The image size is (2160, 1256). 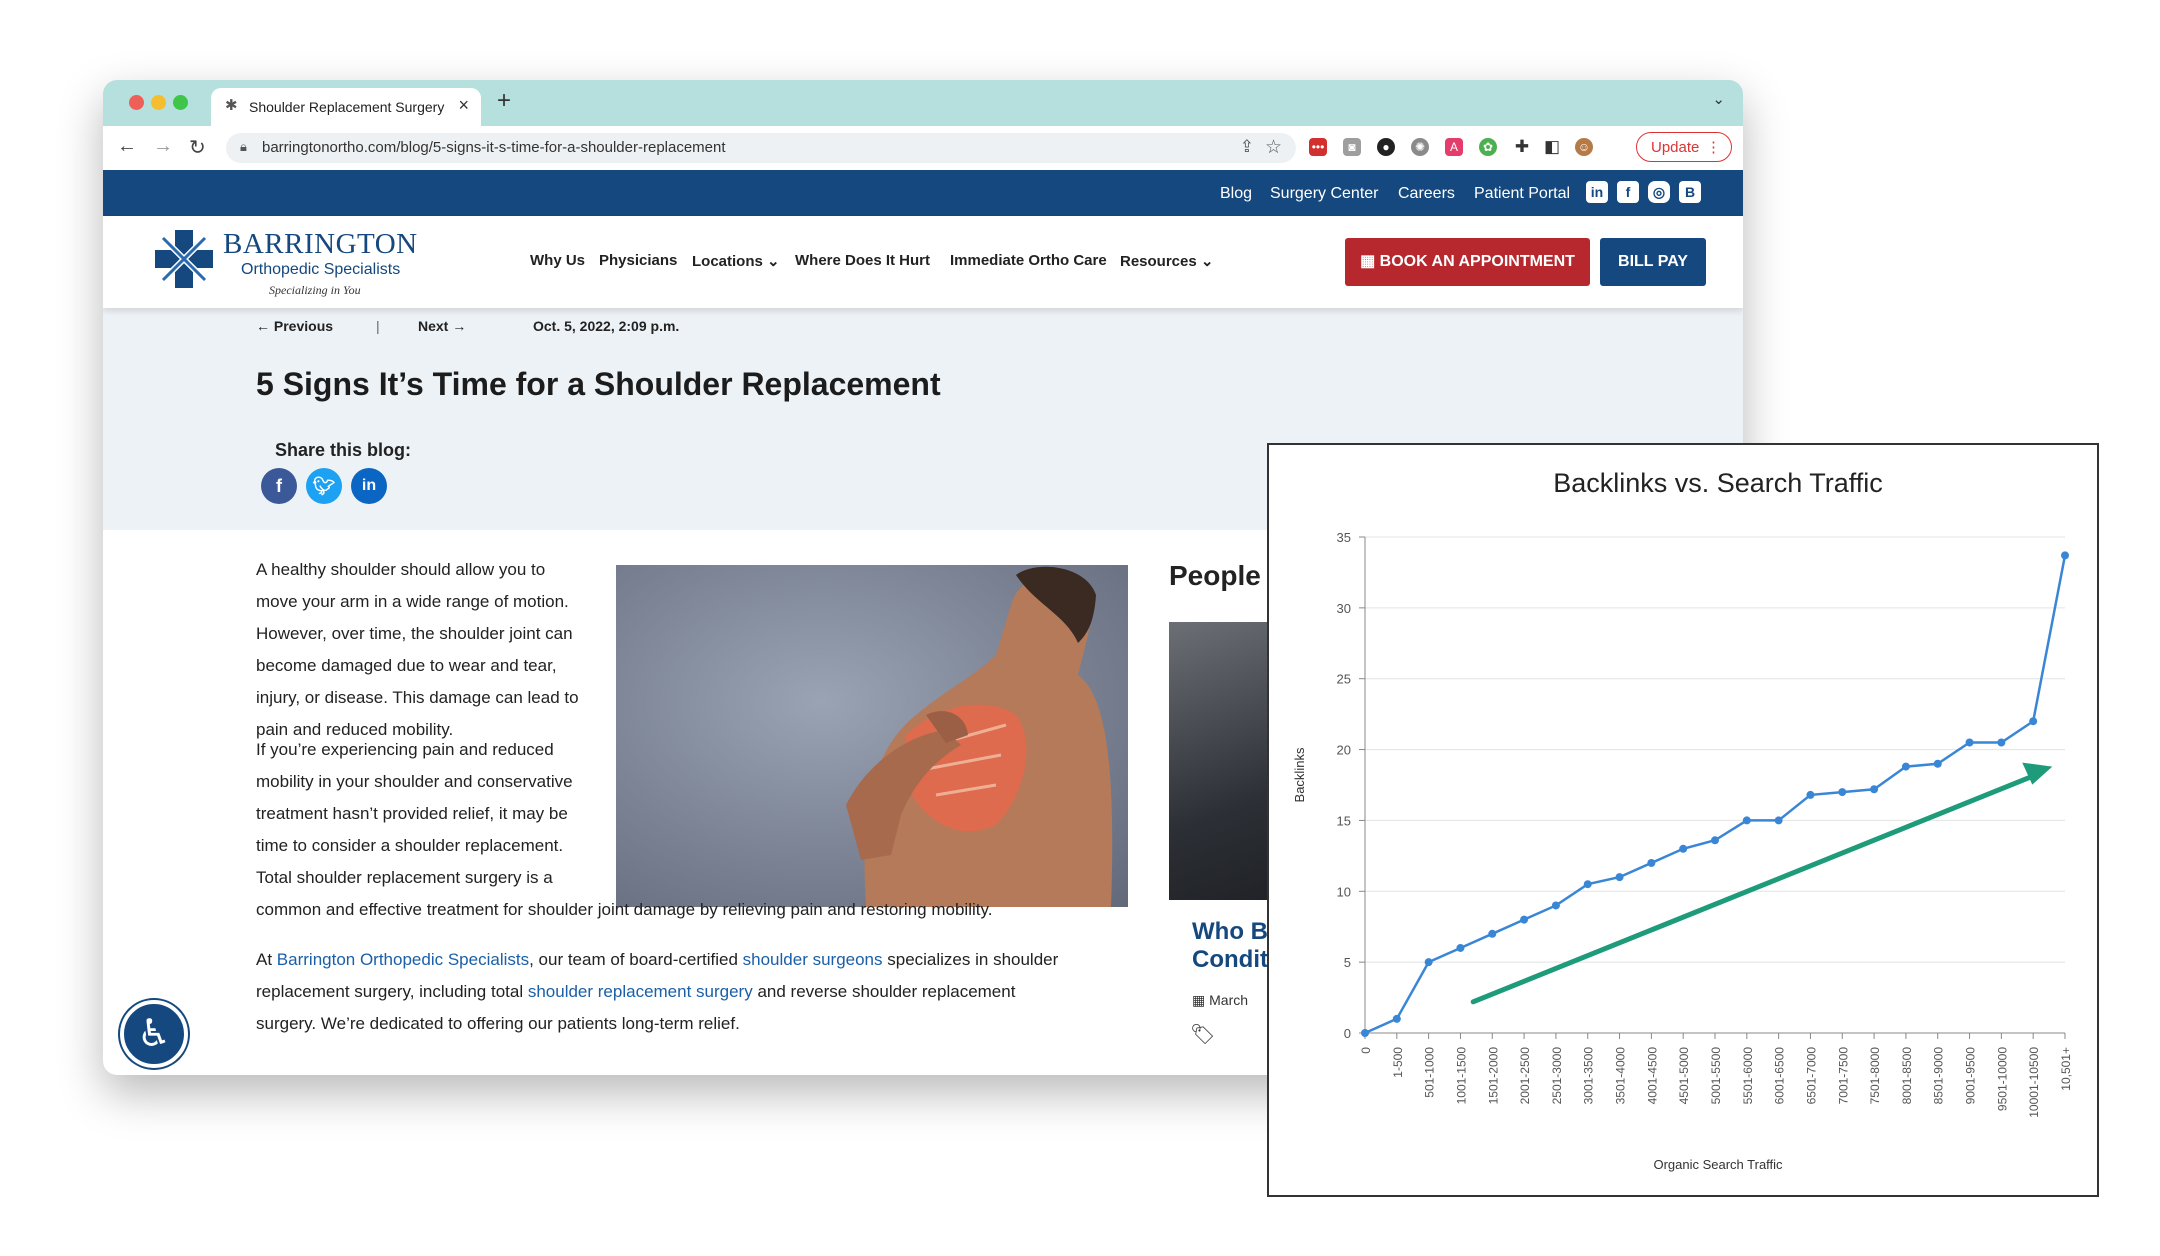 What do you see at coordinates (1628, 192) in the screenshot?
I see `facebook-icon: f` at bounding box center [1628, 192].